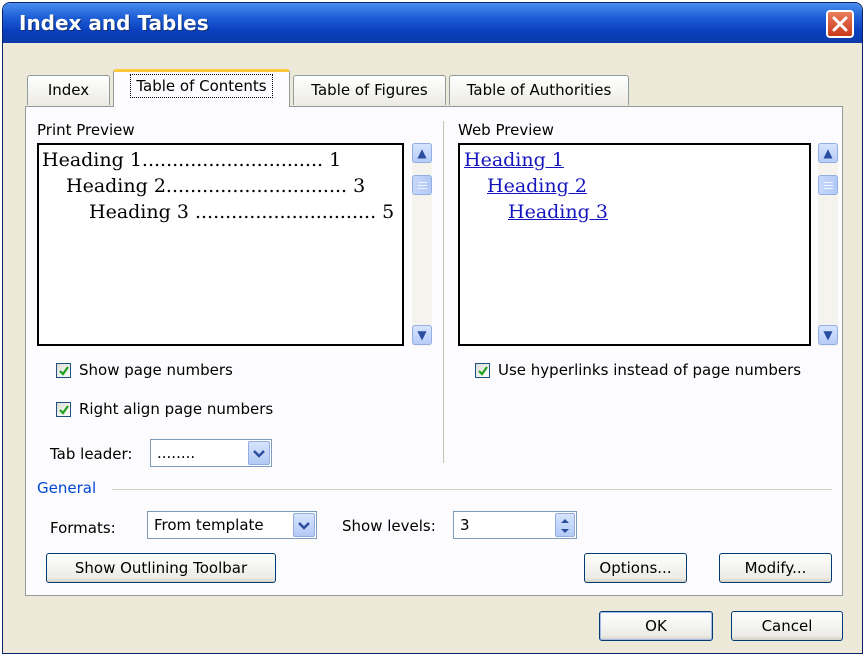 This screenshot has height=656, width=865. Describe the element at coordinates (565, 525) in the screenshot. I see `spin-buttons` at that location.